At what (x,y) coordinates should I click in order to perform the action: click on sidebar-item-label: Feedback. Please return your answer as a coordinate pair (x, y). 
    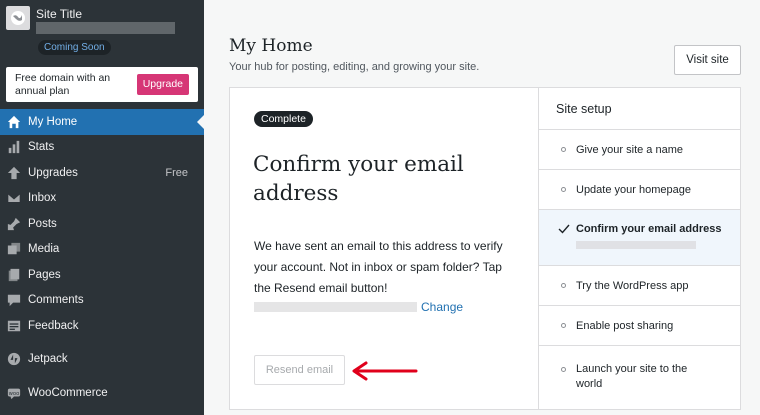
    Looking at the image, I should click on (53, 325).